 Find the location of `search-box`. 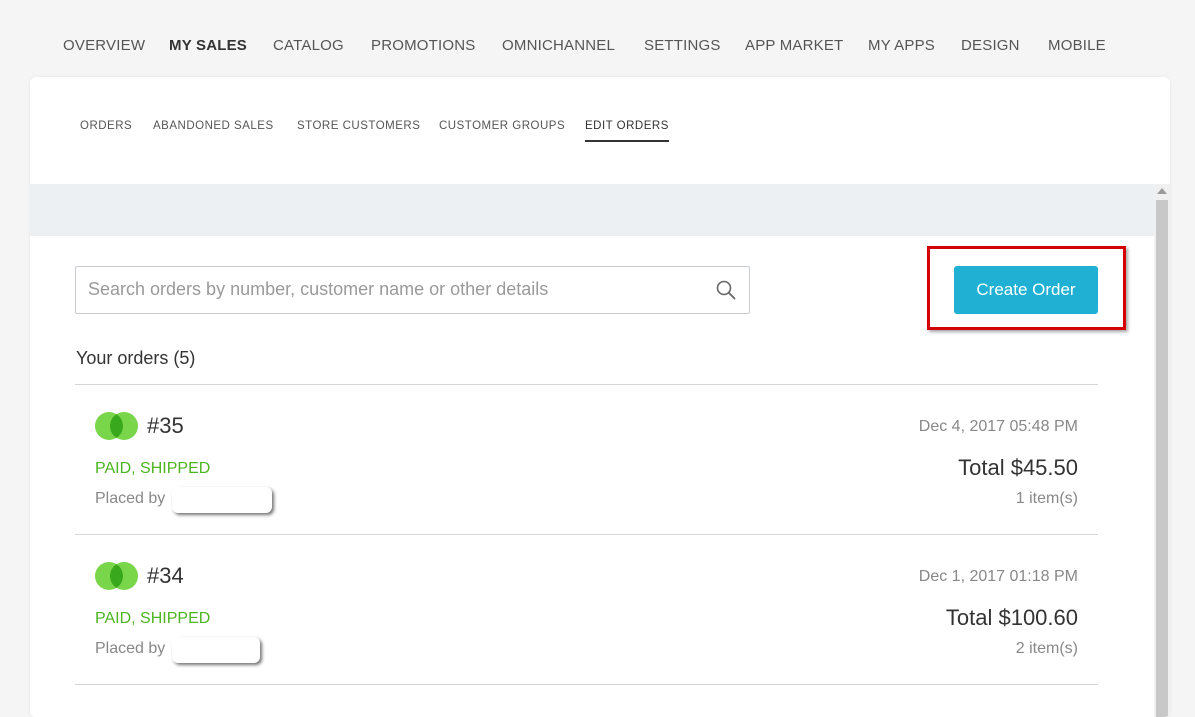

search-box is located at coordinates (412, 290).